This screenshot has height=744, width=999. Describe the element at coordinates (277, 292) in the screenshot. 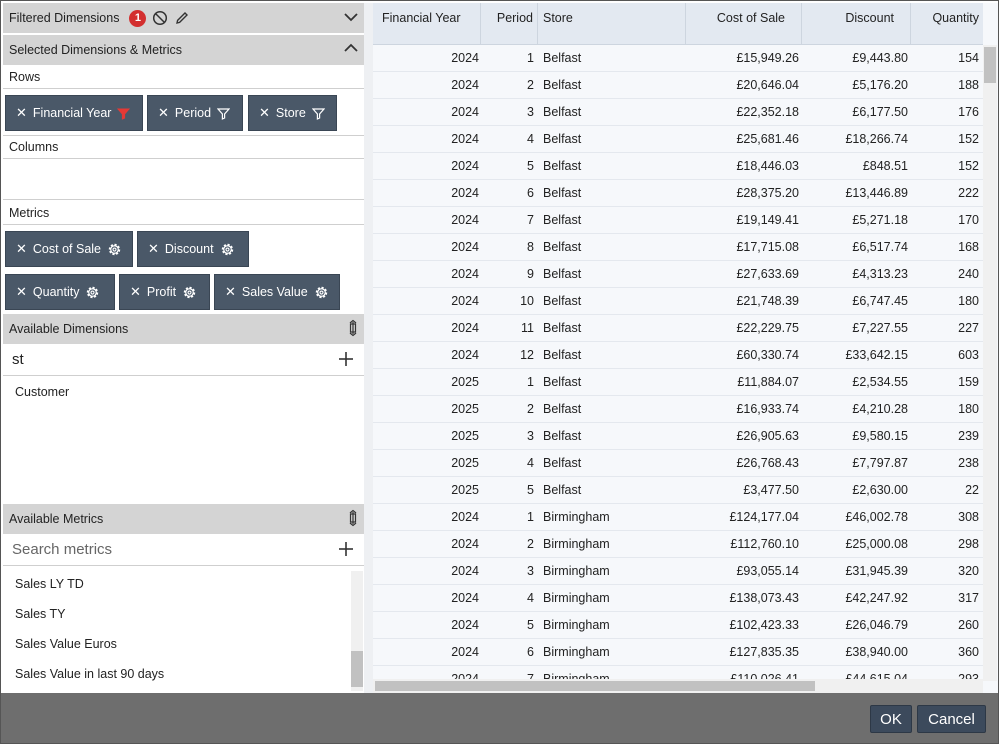

I see `metric-chip-sales-value: ✕ Sales Value` at that location.